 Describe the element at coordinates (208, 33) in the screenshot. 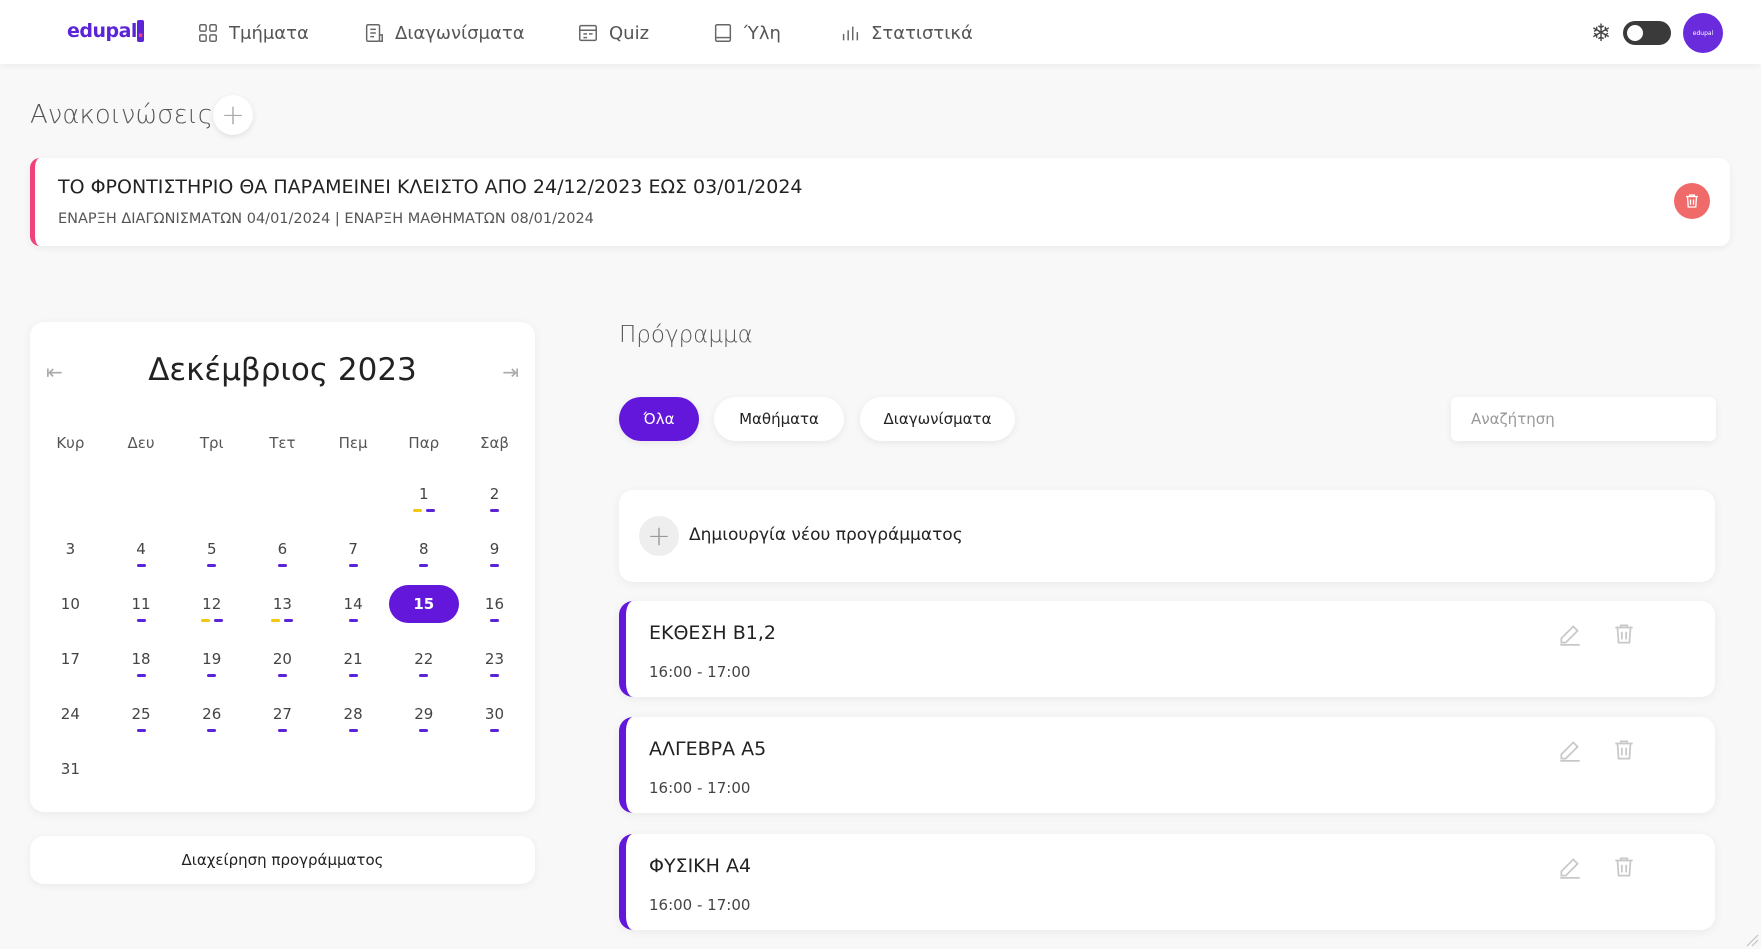

I see `grid-icon` at that location.